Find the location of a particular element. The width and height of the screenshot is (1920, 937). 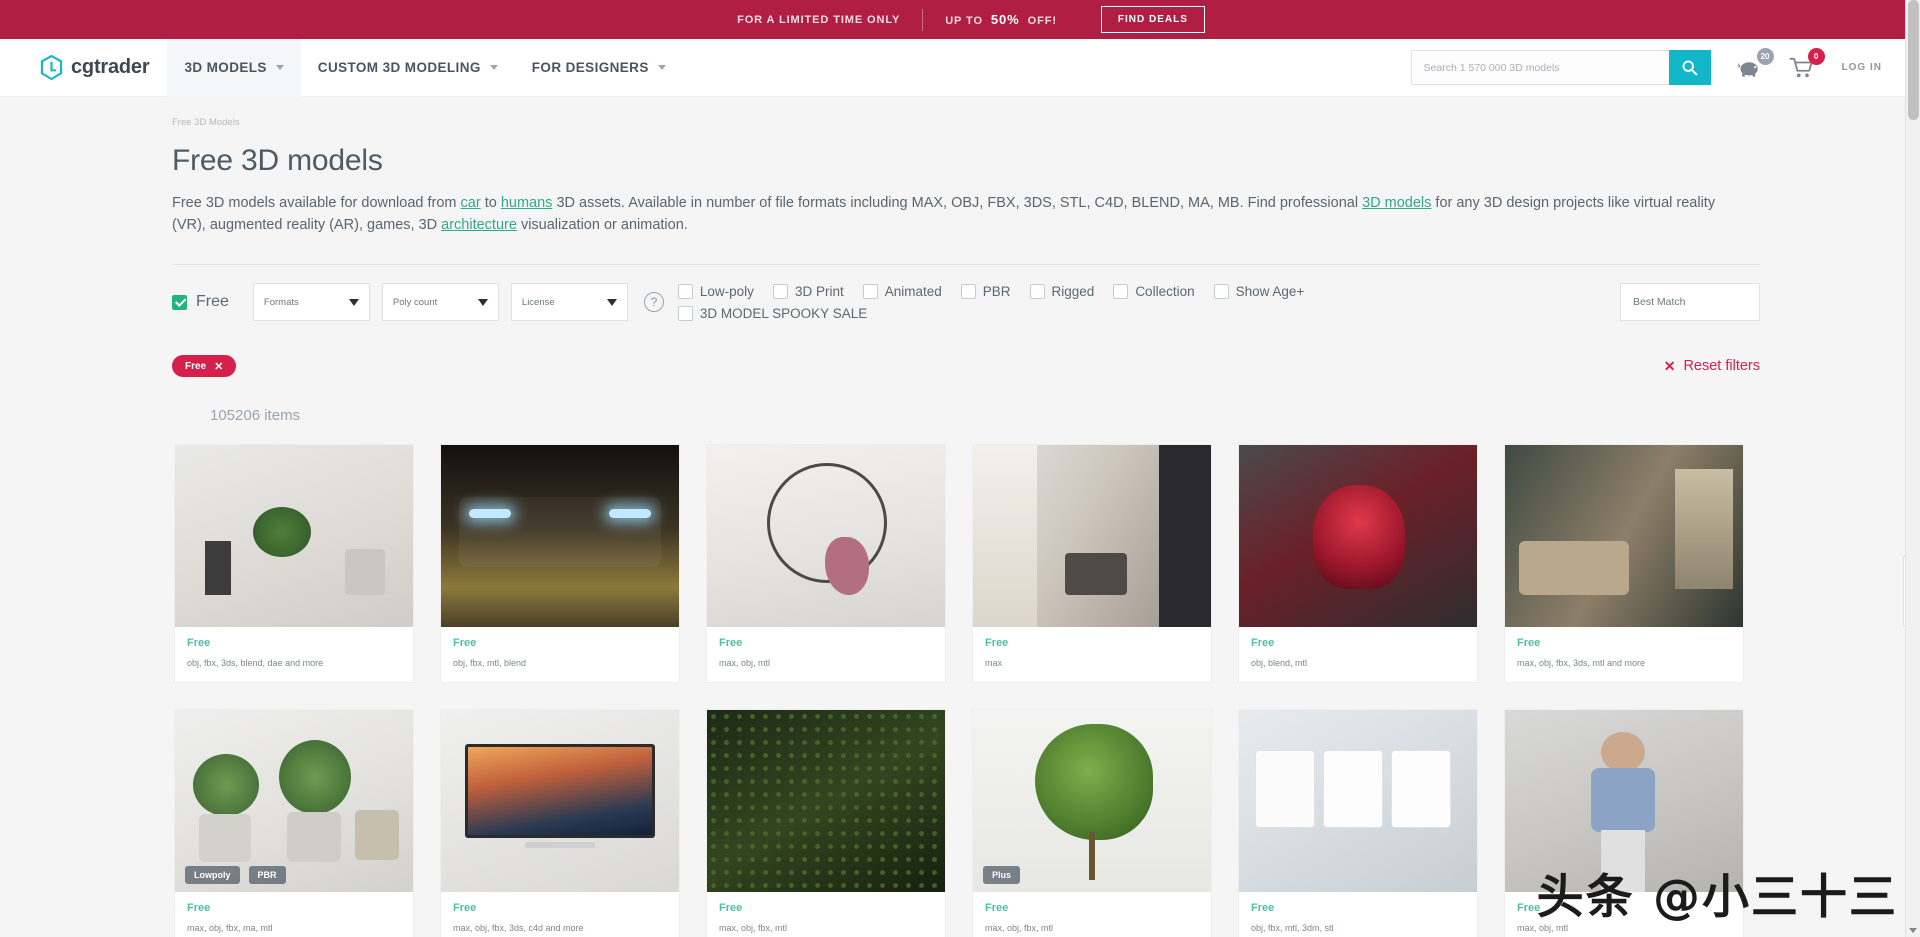

model-thumbnail: Lowpoly PBR is located at coordinates (294, 801).